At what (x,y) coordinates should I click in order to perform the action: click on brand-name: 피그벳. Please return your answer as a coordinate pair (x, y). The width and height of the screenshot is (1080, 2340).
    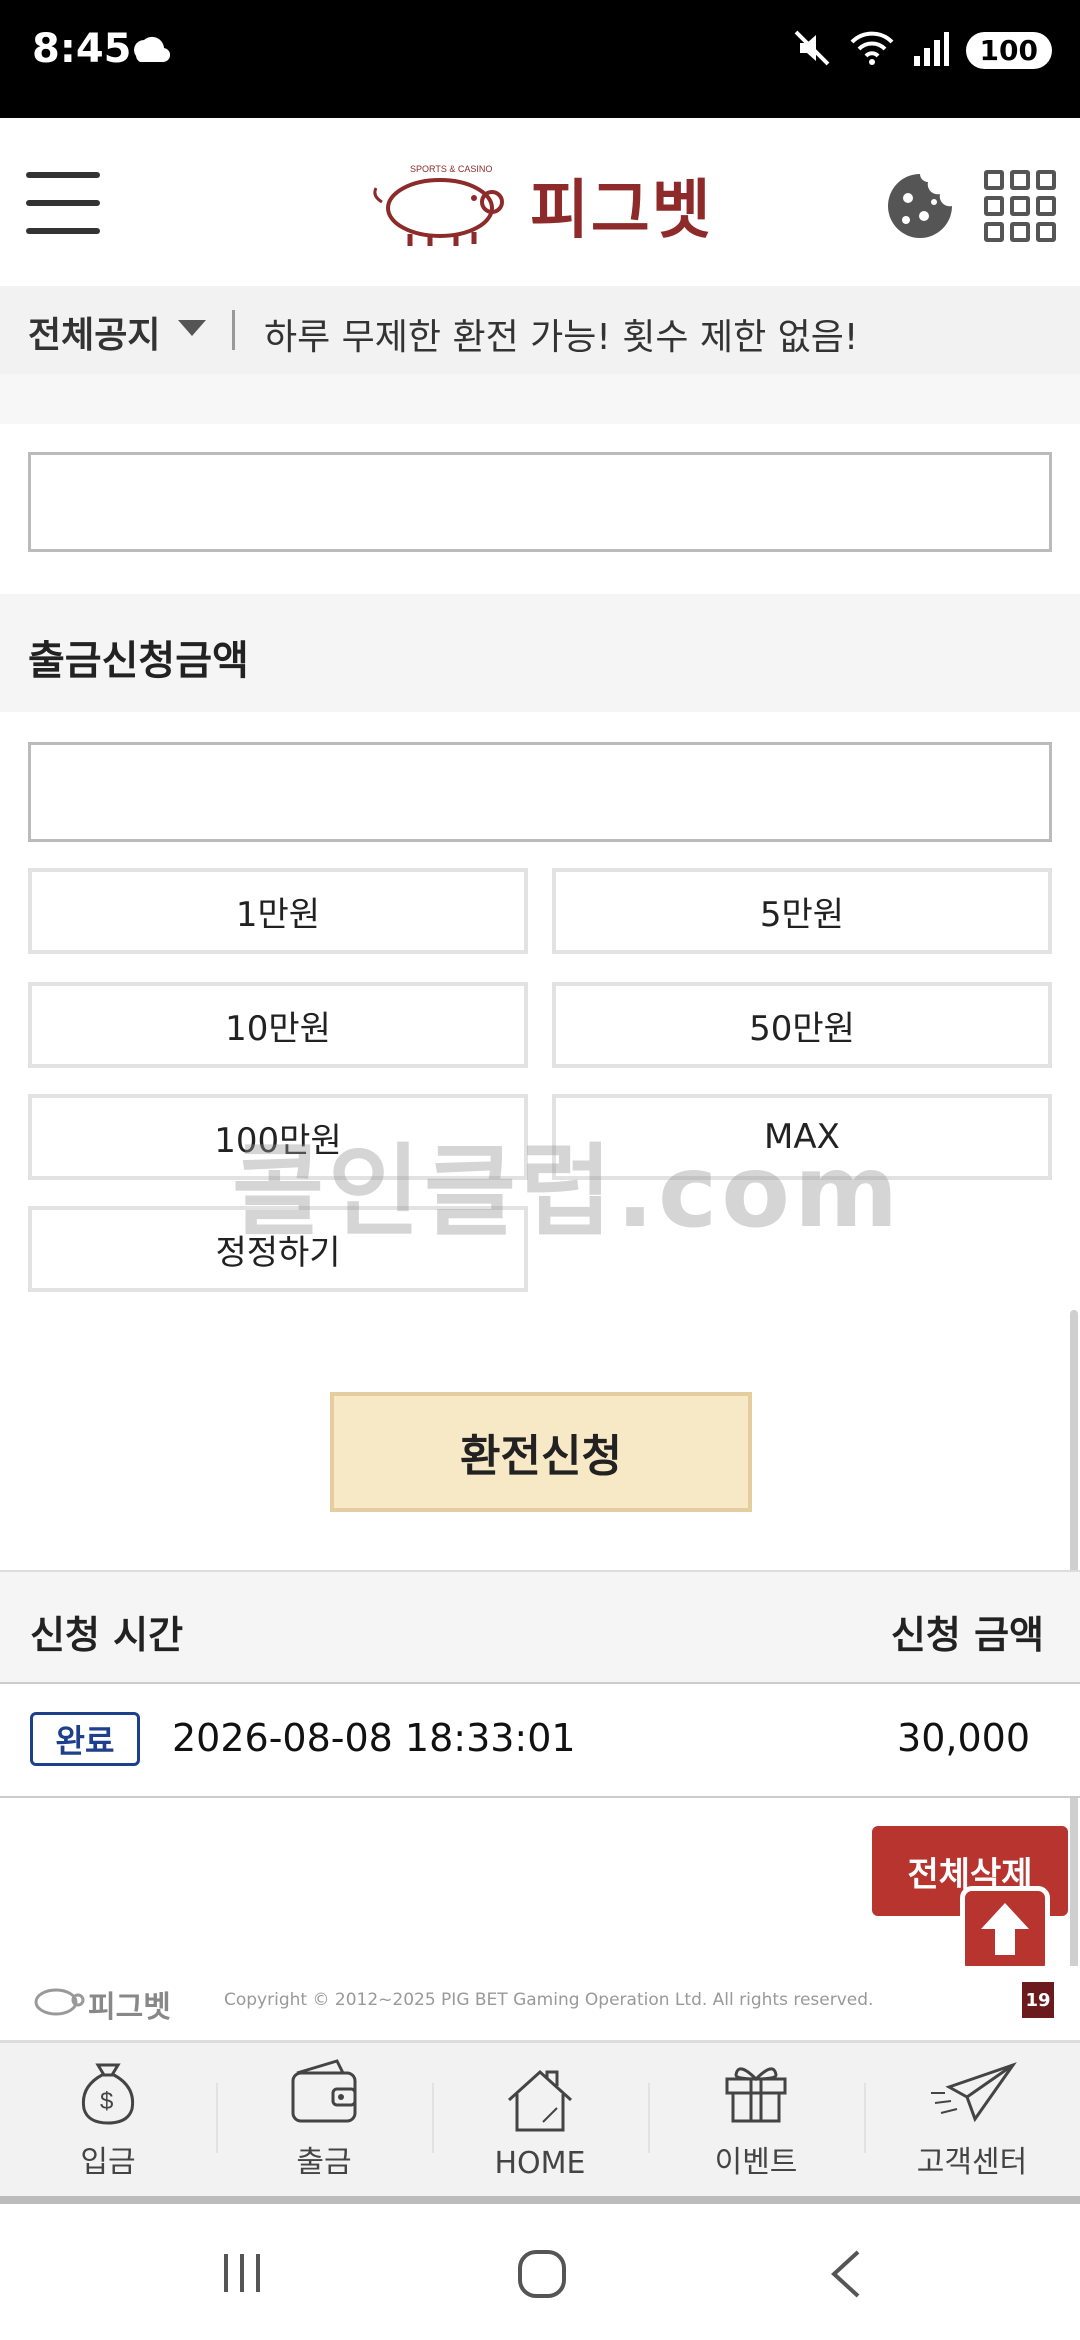
    Looking at the image, I should click on (621, 211).